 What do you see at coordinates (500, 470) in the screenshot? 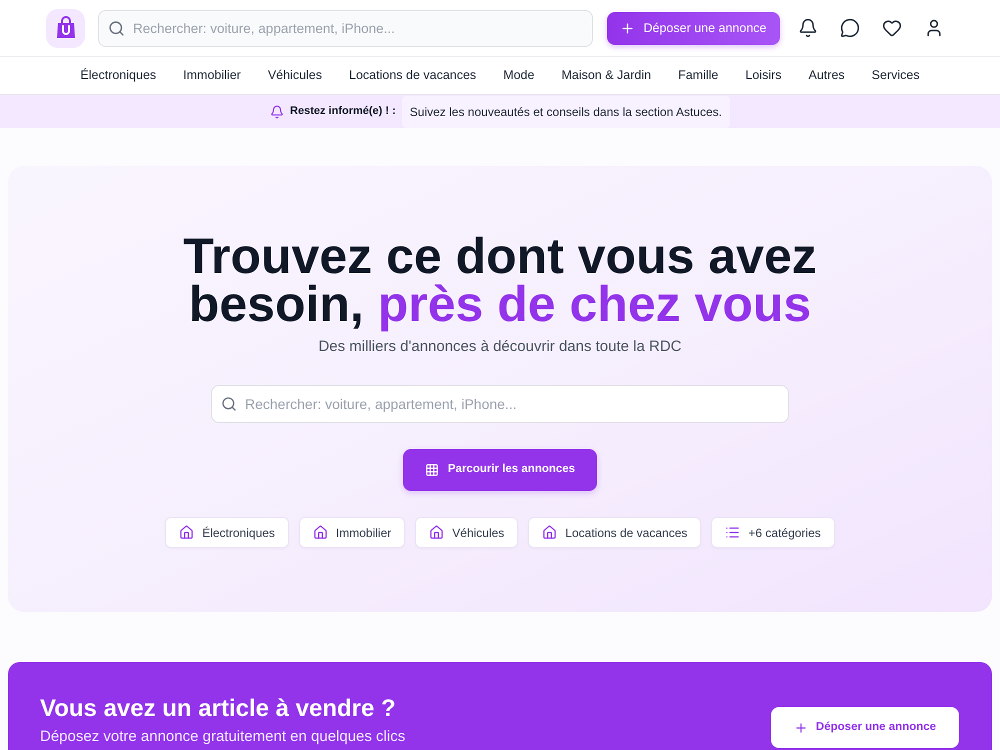
I see `browse-listings-button: Parcourir les annonces` at bounding box center [500, 470].